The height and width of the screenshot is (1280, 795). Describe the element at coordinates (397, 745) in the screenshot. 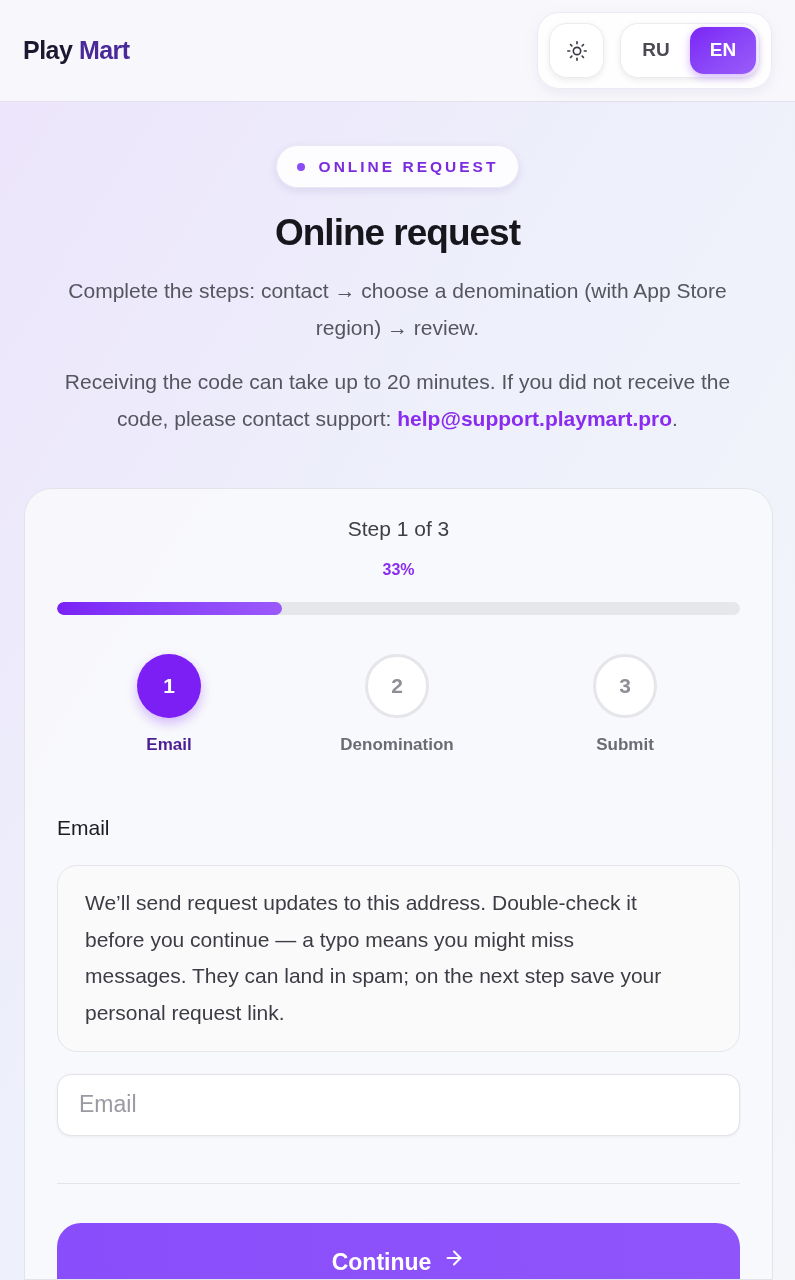

I see `step-label: Denomination` at that location.